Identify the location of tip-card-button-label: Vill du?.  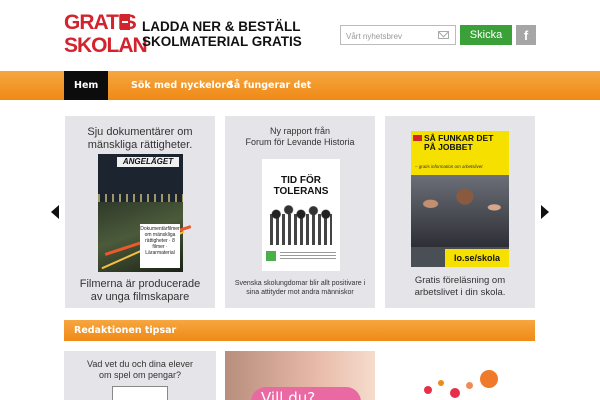
(288, 394).